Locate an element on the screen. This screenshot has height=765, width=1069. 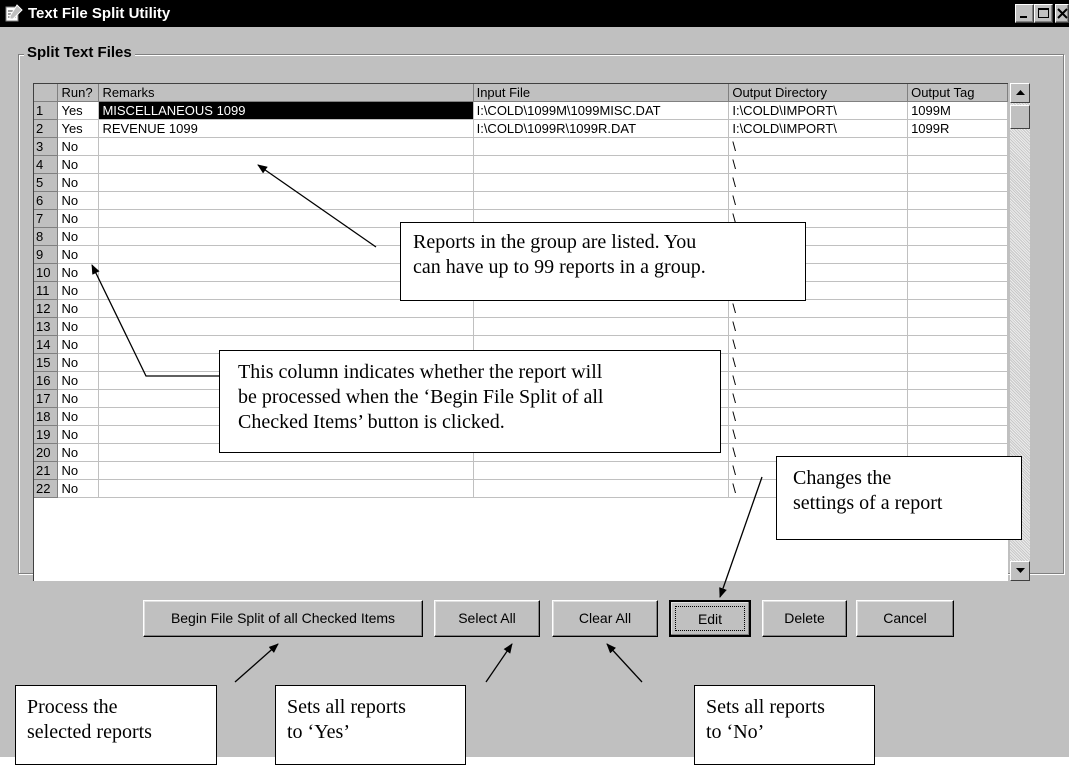
column-header is located at coordinates (46, 93).